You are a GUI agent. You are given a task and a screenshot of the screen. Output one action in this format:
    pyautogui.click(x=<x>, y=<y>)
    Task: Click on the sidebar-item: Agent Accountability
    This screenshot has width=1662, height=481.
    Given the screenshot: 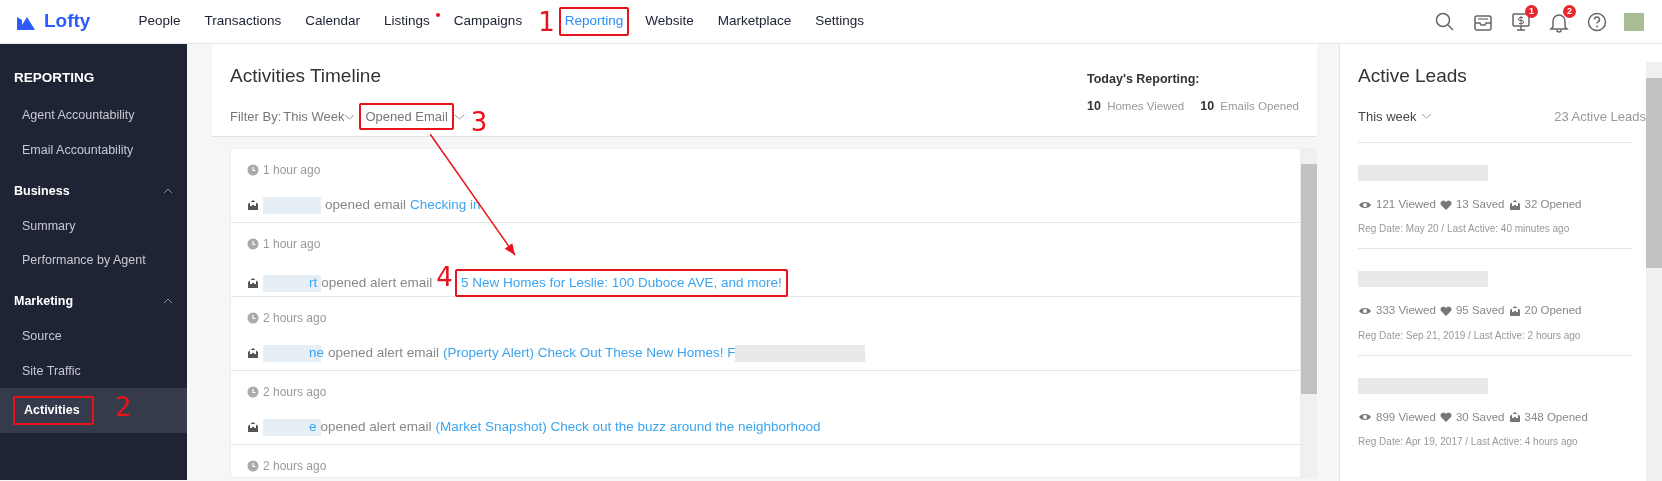 What is the action you would take?
    pyautogui.click(x=93, y=115)
    